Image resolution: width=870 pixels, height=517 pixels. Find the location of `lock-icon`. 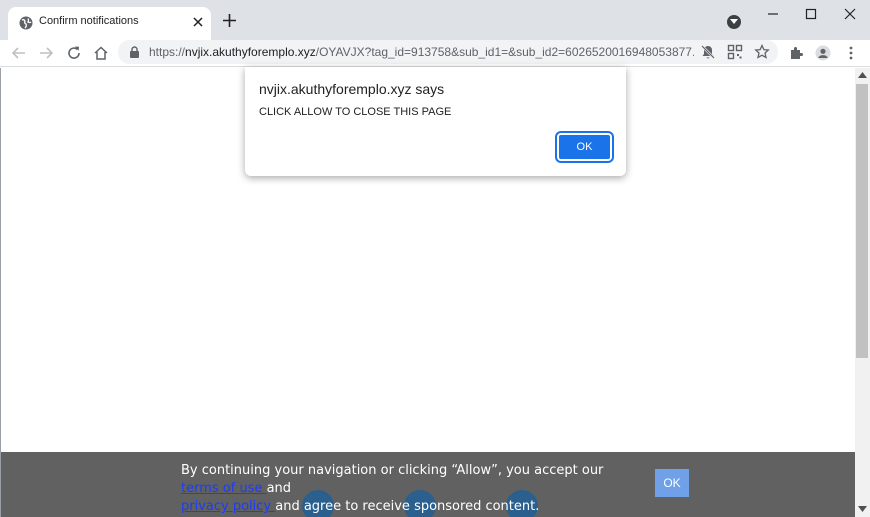

lock-icon is located at coordinates (134, 52).